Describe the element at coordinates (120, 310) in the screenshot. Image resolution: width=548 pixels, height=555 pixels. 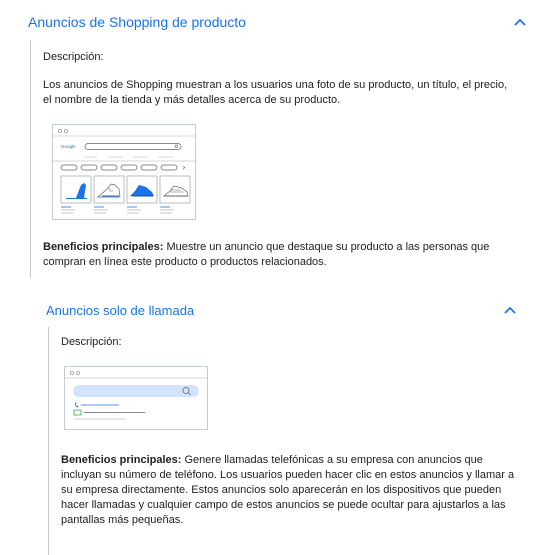
I see `section-title-call-only: Anuncios solo de llamada` at that location.